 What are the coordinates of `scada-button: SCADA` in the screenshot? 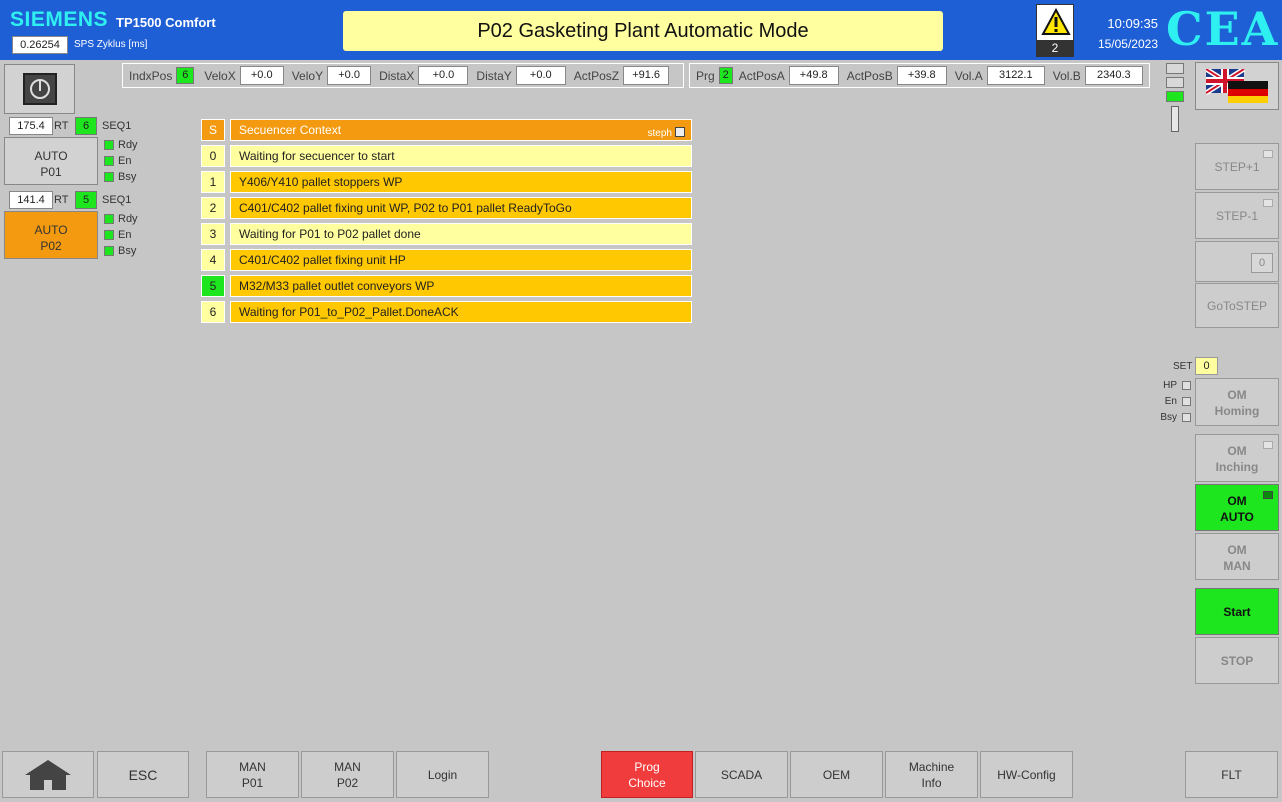 It's located at (741, 774).